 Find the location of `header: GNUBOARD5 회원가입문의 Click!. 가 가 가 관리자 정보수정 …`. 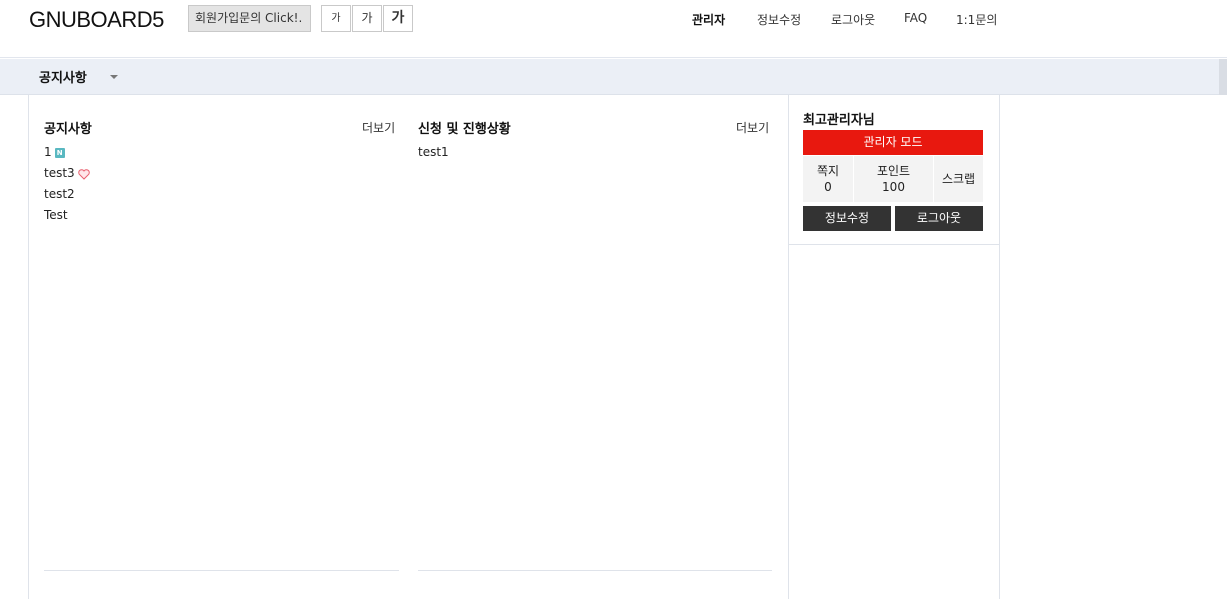

header: GNUBOARD5 회원가입문의 Click!. 가 가 가 관리자 정보수정 … is located at coordinates (613, 29).